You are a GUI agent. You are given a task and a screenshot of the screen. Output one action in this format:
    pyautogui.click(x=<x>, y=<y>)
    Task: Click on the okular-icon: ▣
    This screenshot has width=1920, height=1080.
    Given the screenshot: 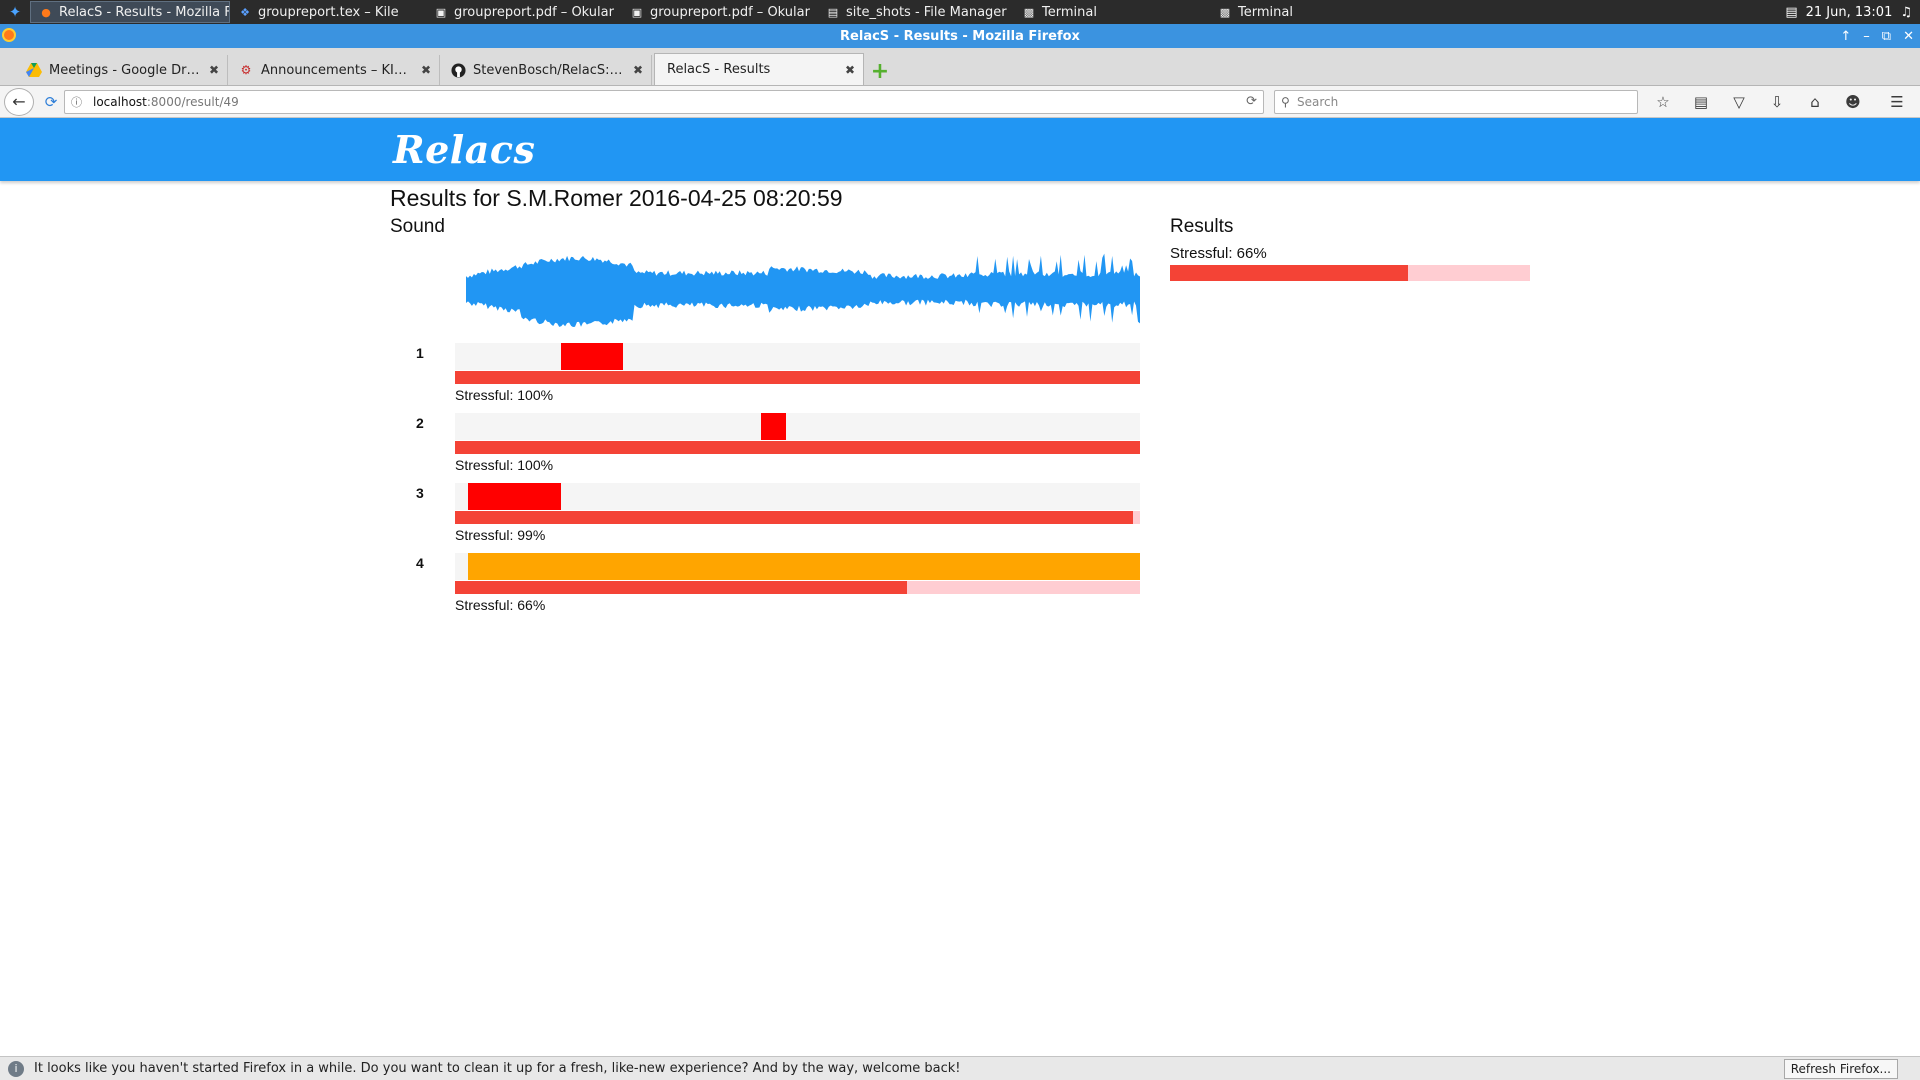 What is the action you would take?
    pyautogui.click(x=637, y=12)
    